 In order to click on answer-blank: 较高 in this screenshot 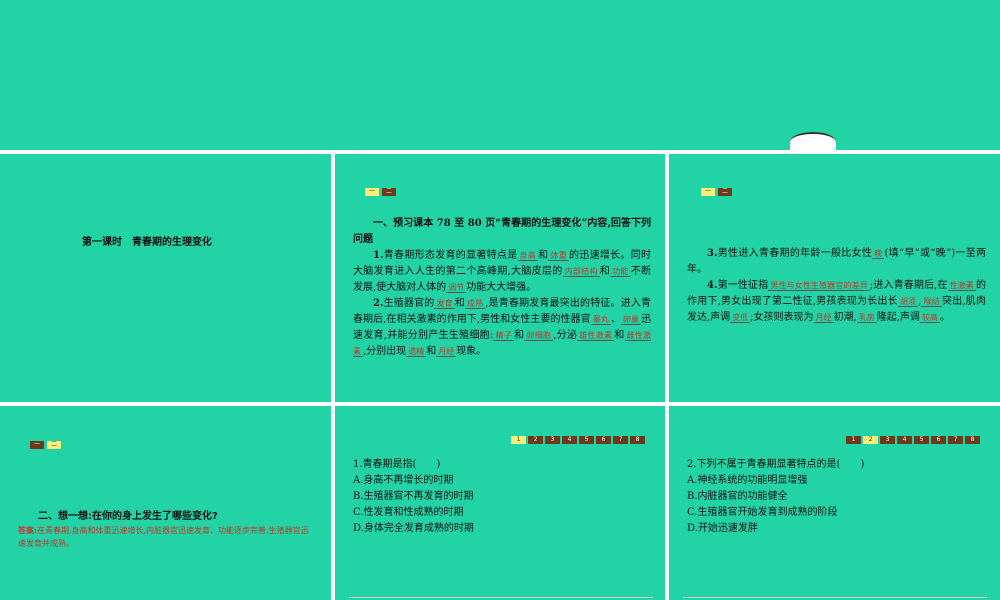, I will do `click(929, 318)`.